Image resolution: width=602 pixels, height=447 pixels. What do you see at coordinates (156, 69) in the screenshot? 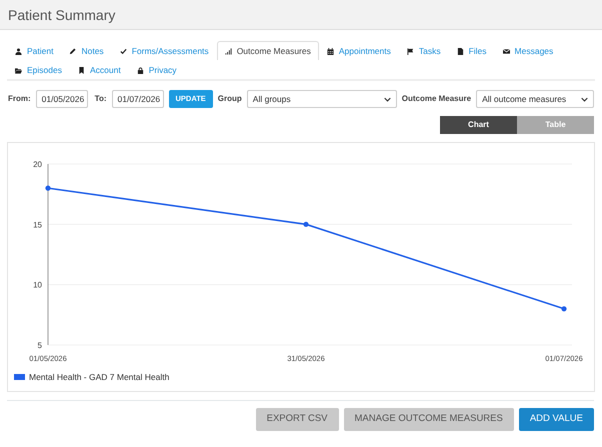
I see `tab: Privacy` at bounding box center [156, 69].